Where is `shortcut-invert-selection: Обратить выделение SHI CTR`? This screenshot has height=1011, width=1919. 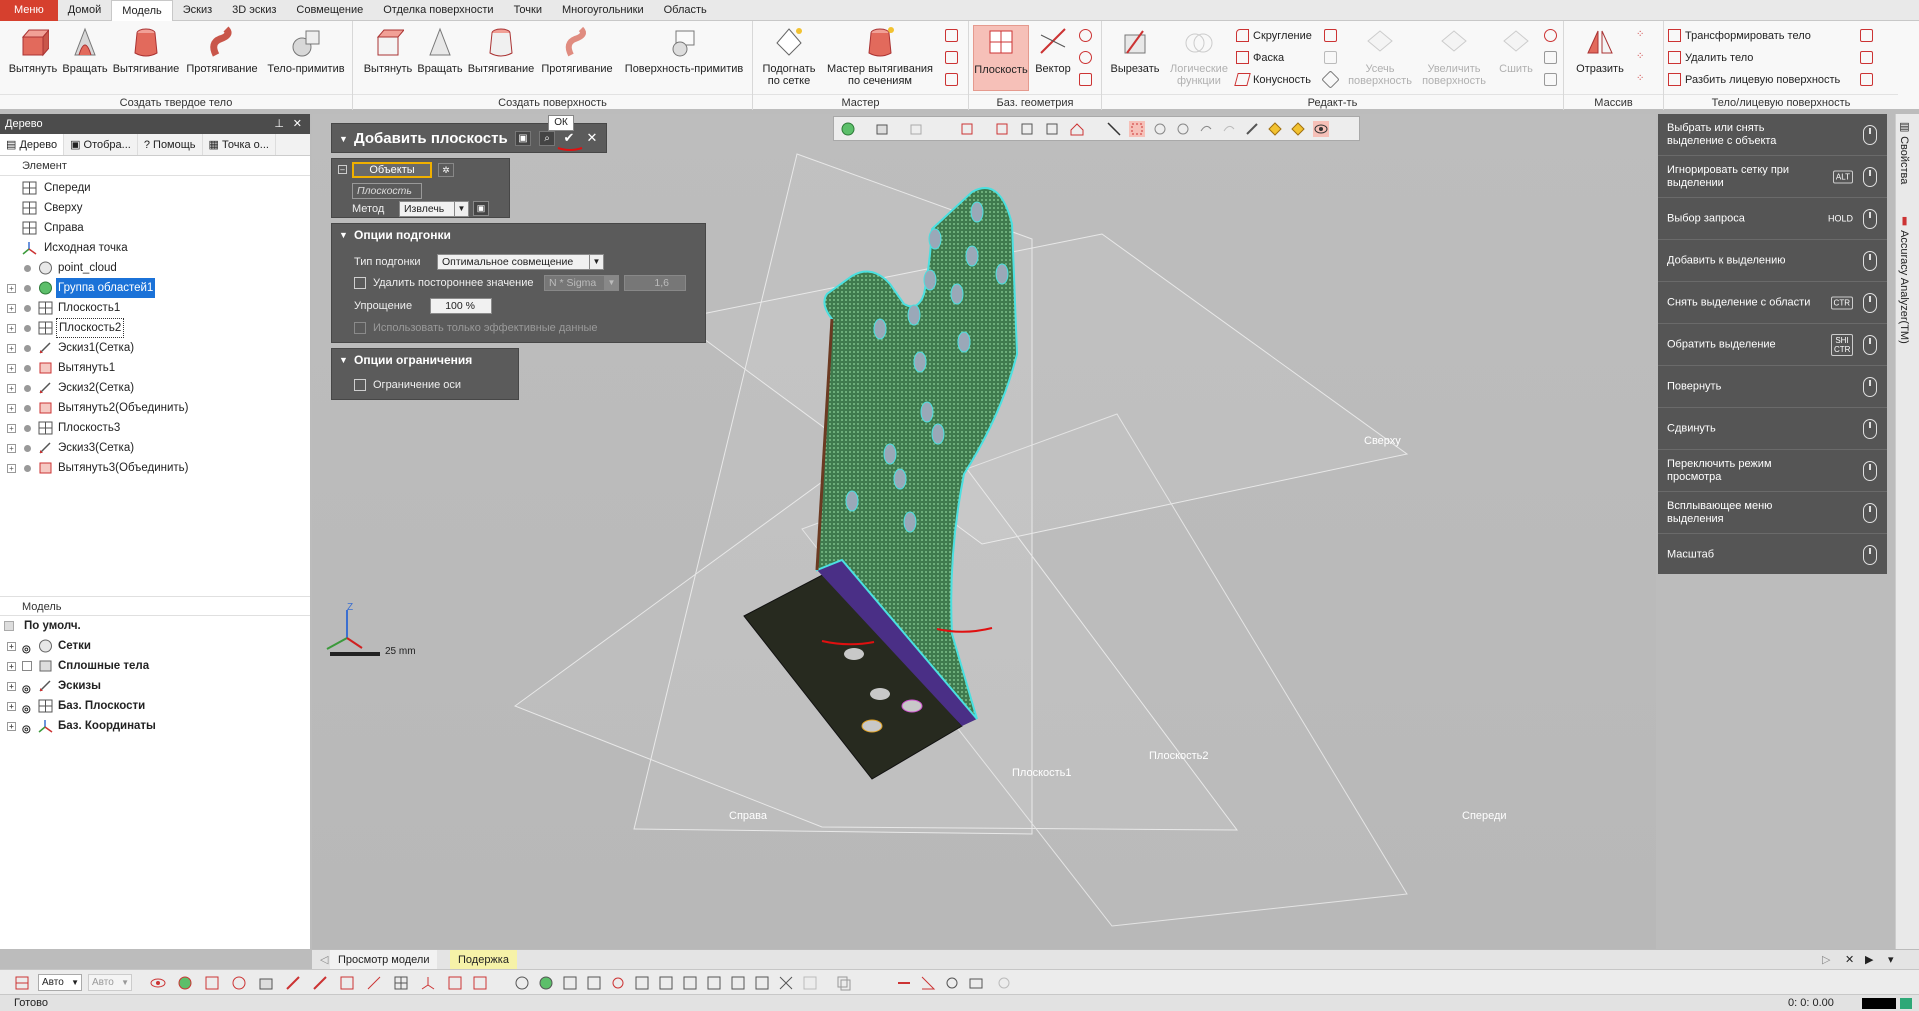
shortcut-invert-selection: Обратить выделение SHI CTR is located at coordinates (1772, 345).